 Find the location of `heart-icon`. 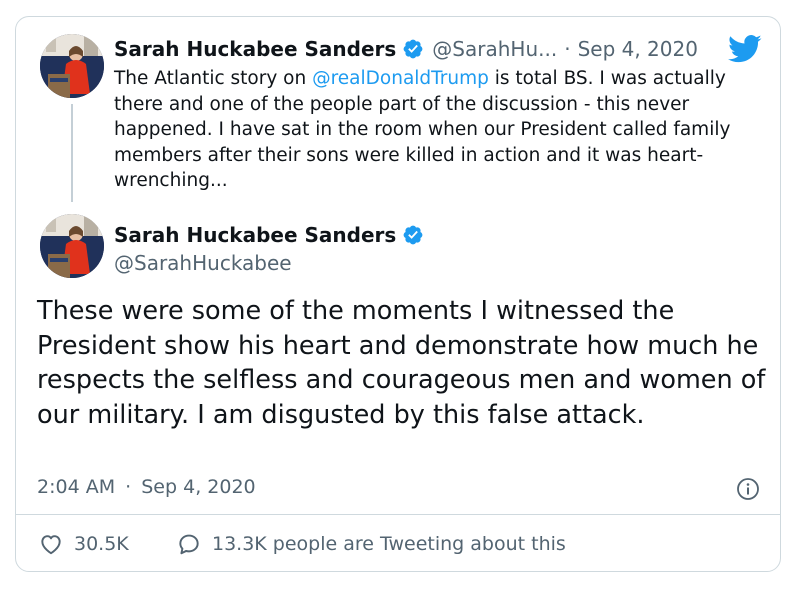

heart-icon is located at coordinates (51, 545).